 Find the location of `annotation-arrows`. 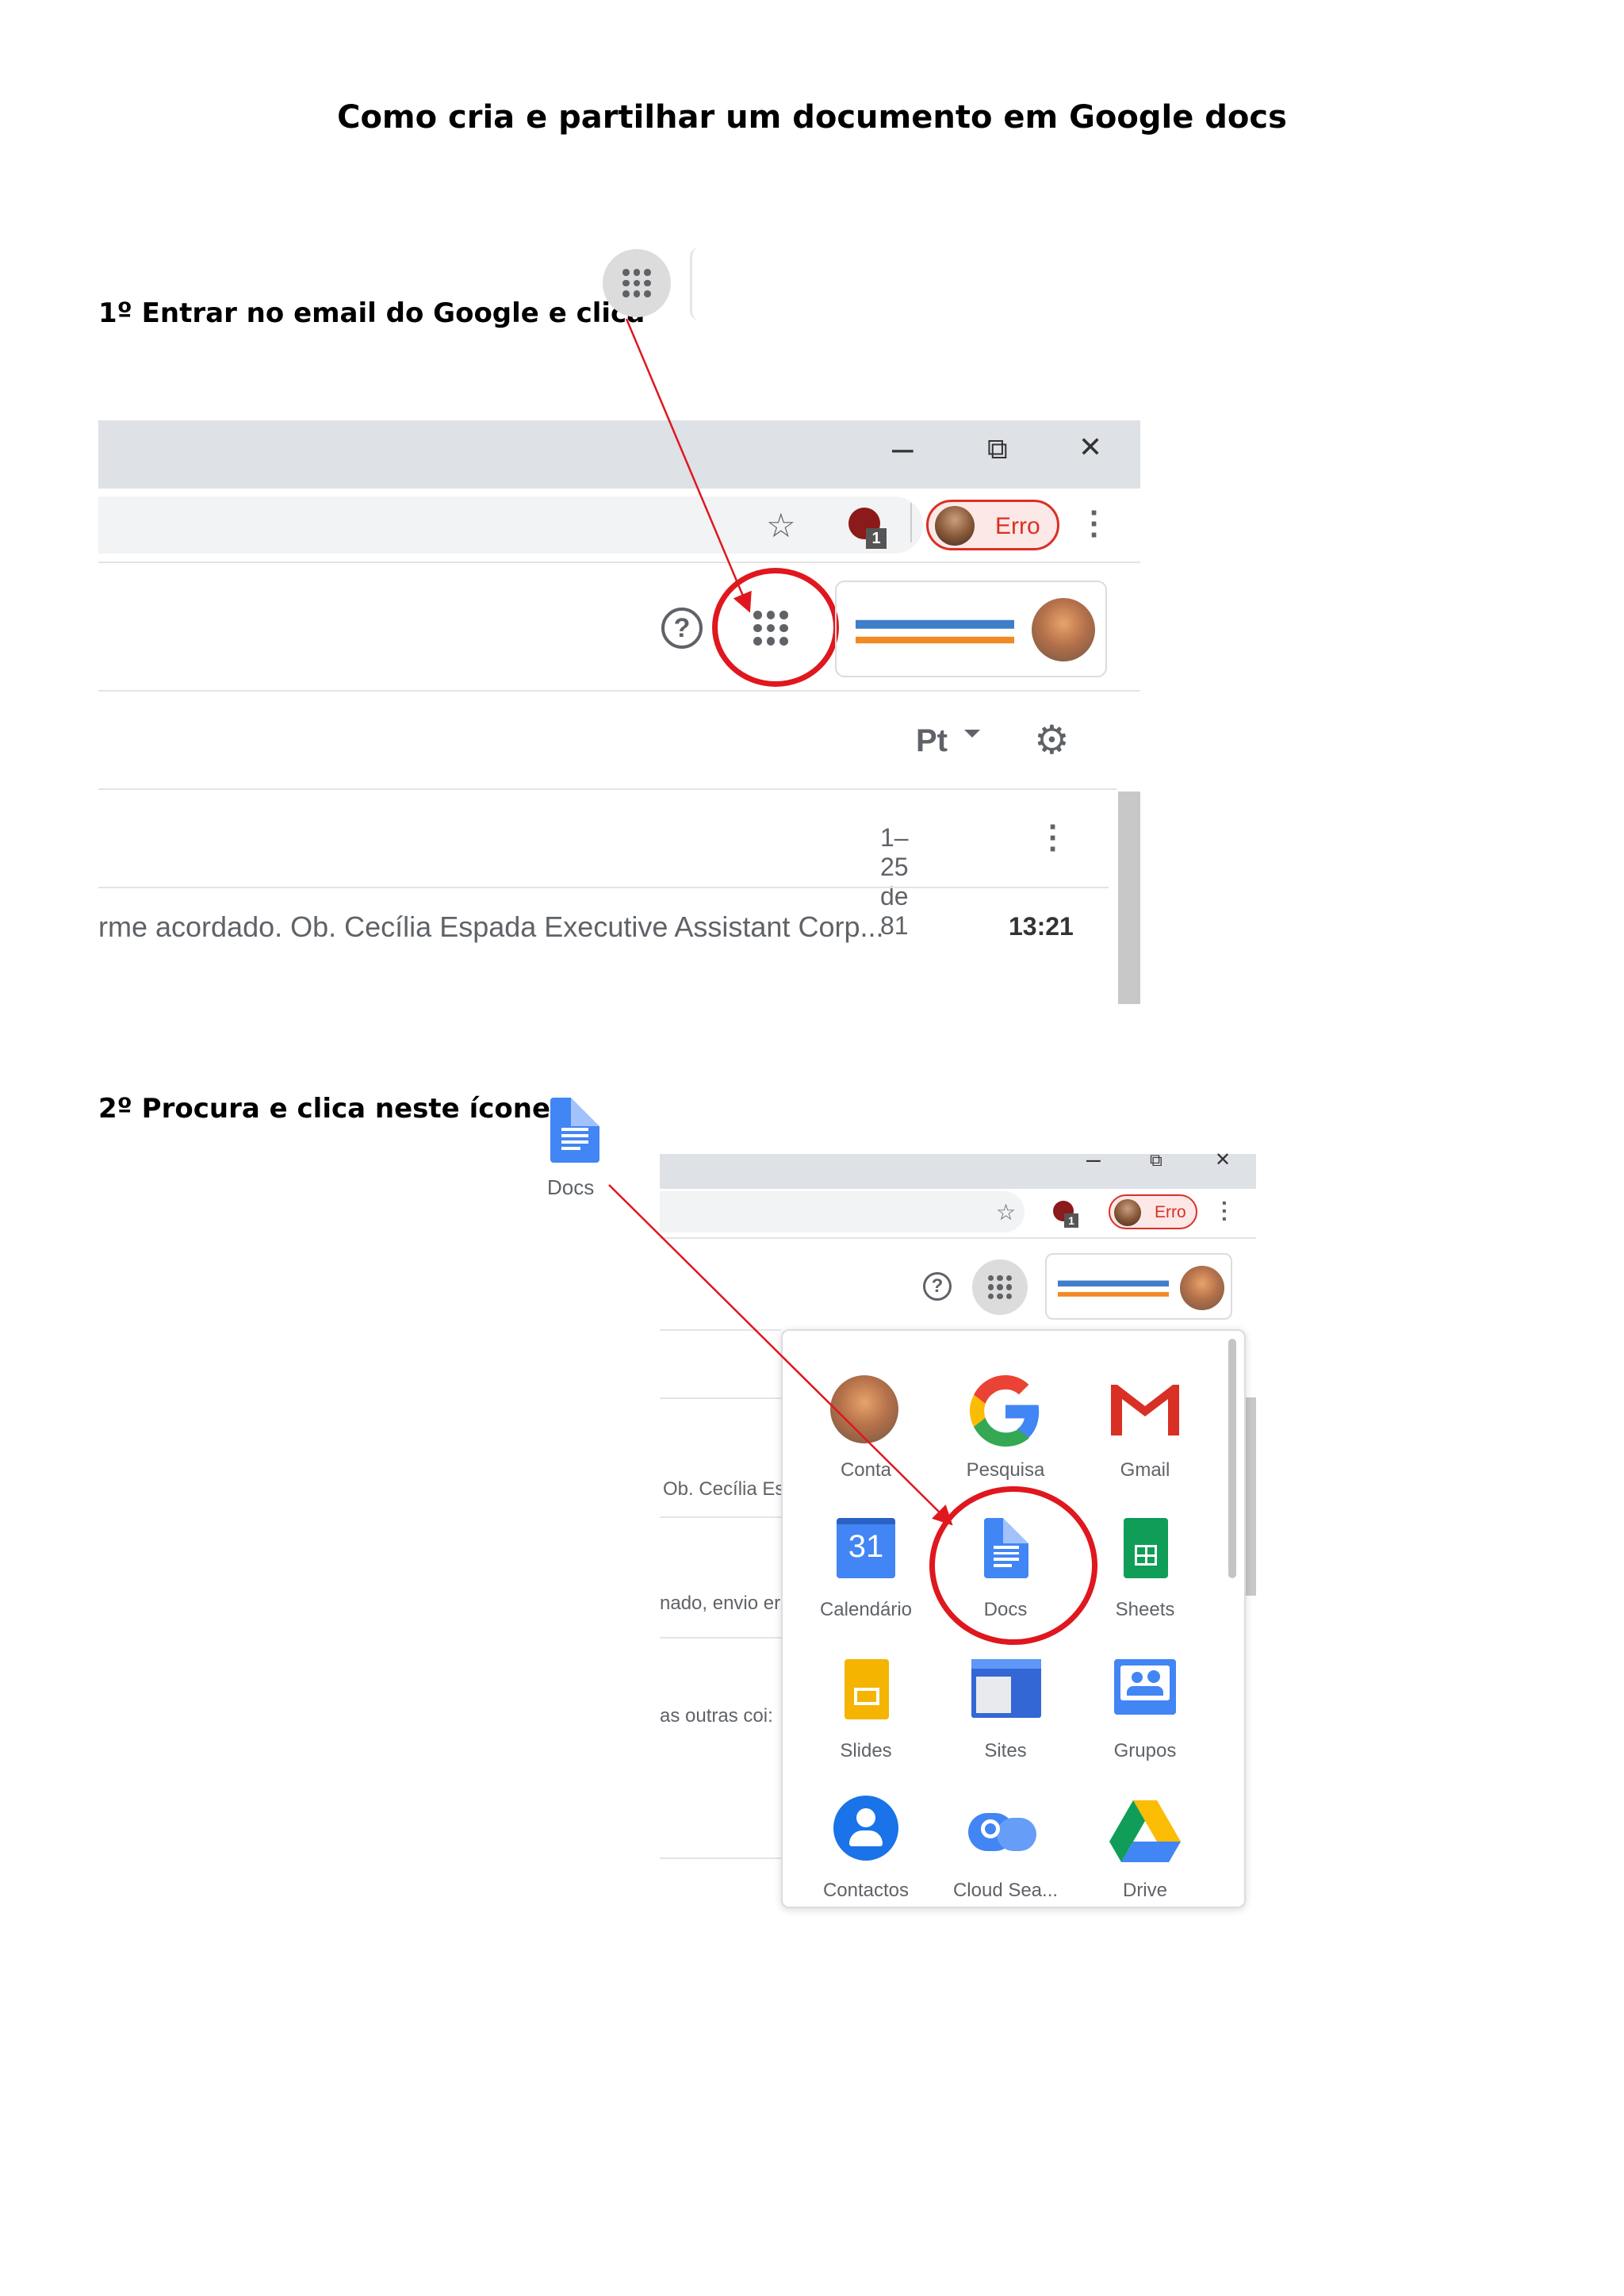

annotation-arrows is located at coordinates (780, 922).